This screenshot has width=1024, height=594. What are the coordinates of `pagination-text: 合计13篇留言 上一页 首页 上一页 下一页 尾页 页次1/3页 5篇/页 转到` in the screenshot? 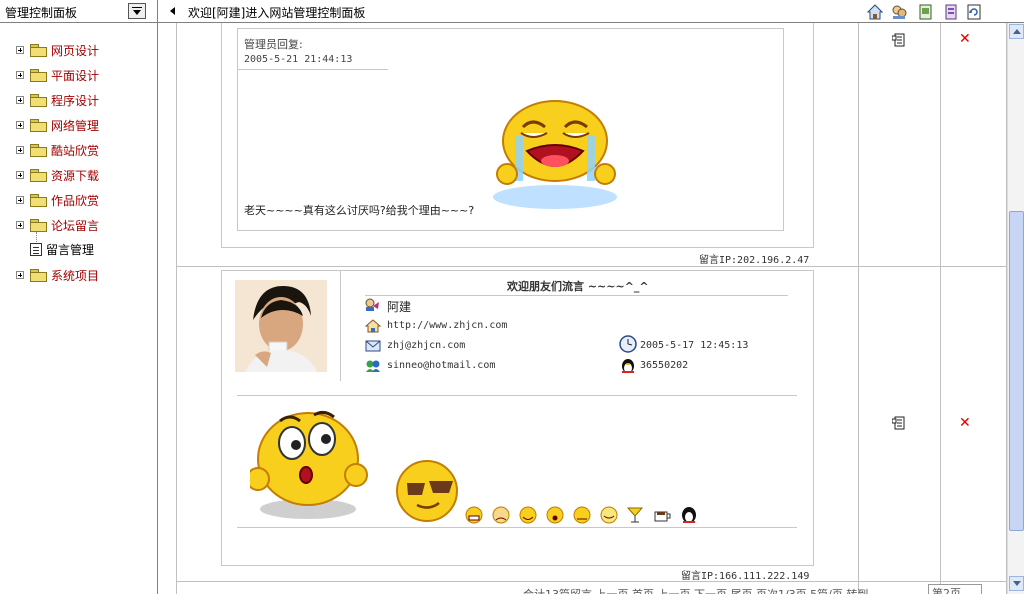 It's located at (695, 590).